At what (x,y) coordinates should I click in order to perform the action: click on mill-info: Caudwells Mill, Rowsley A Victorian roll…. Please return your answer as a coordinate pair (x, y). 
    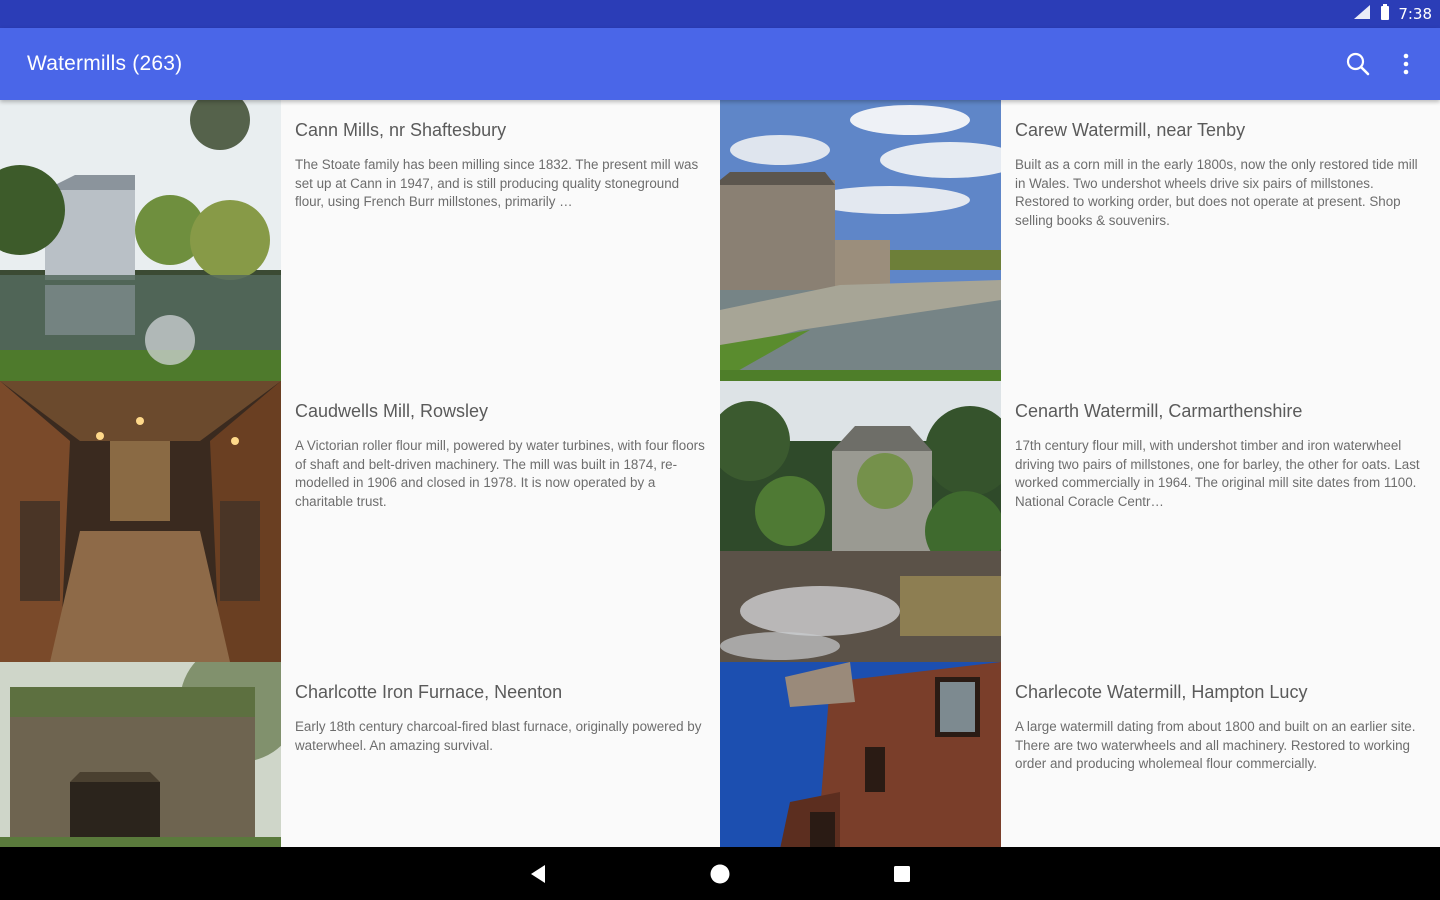
    Looking at the image, I should click on (501, 446).